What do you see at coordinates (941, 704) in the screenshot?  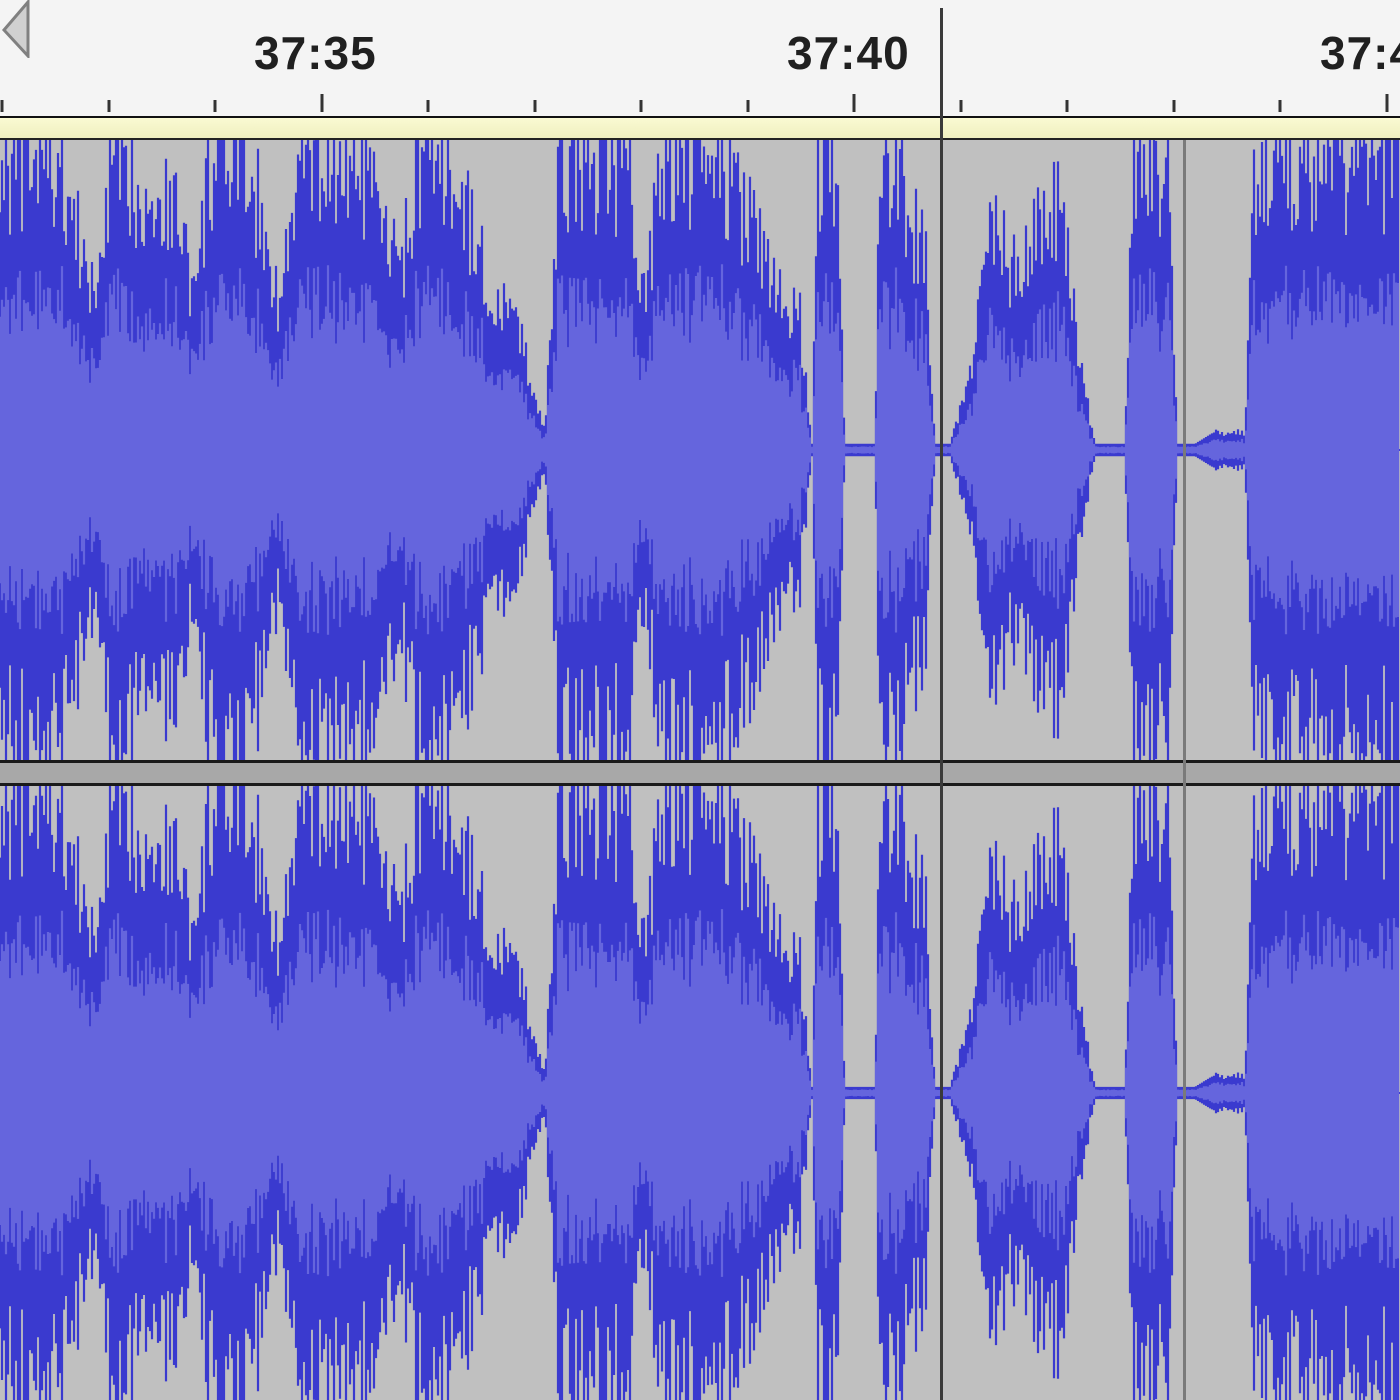 I see `playhead-cursor` at bounding box center [941, 704].